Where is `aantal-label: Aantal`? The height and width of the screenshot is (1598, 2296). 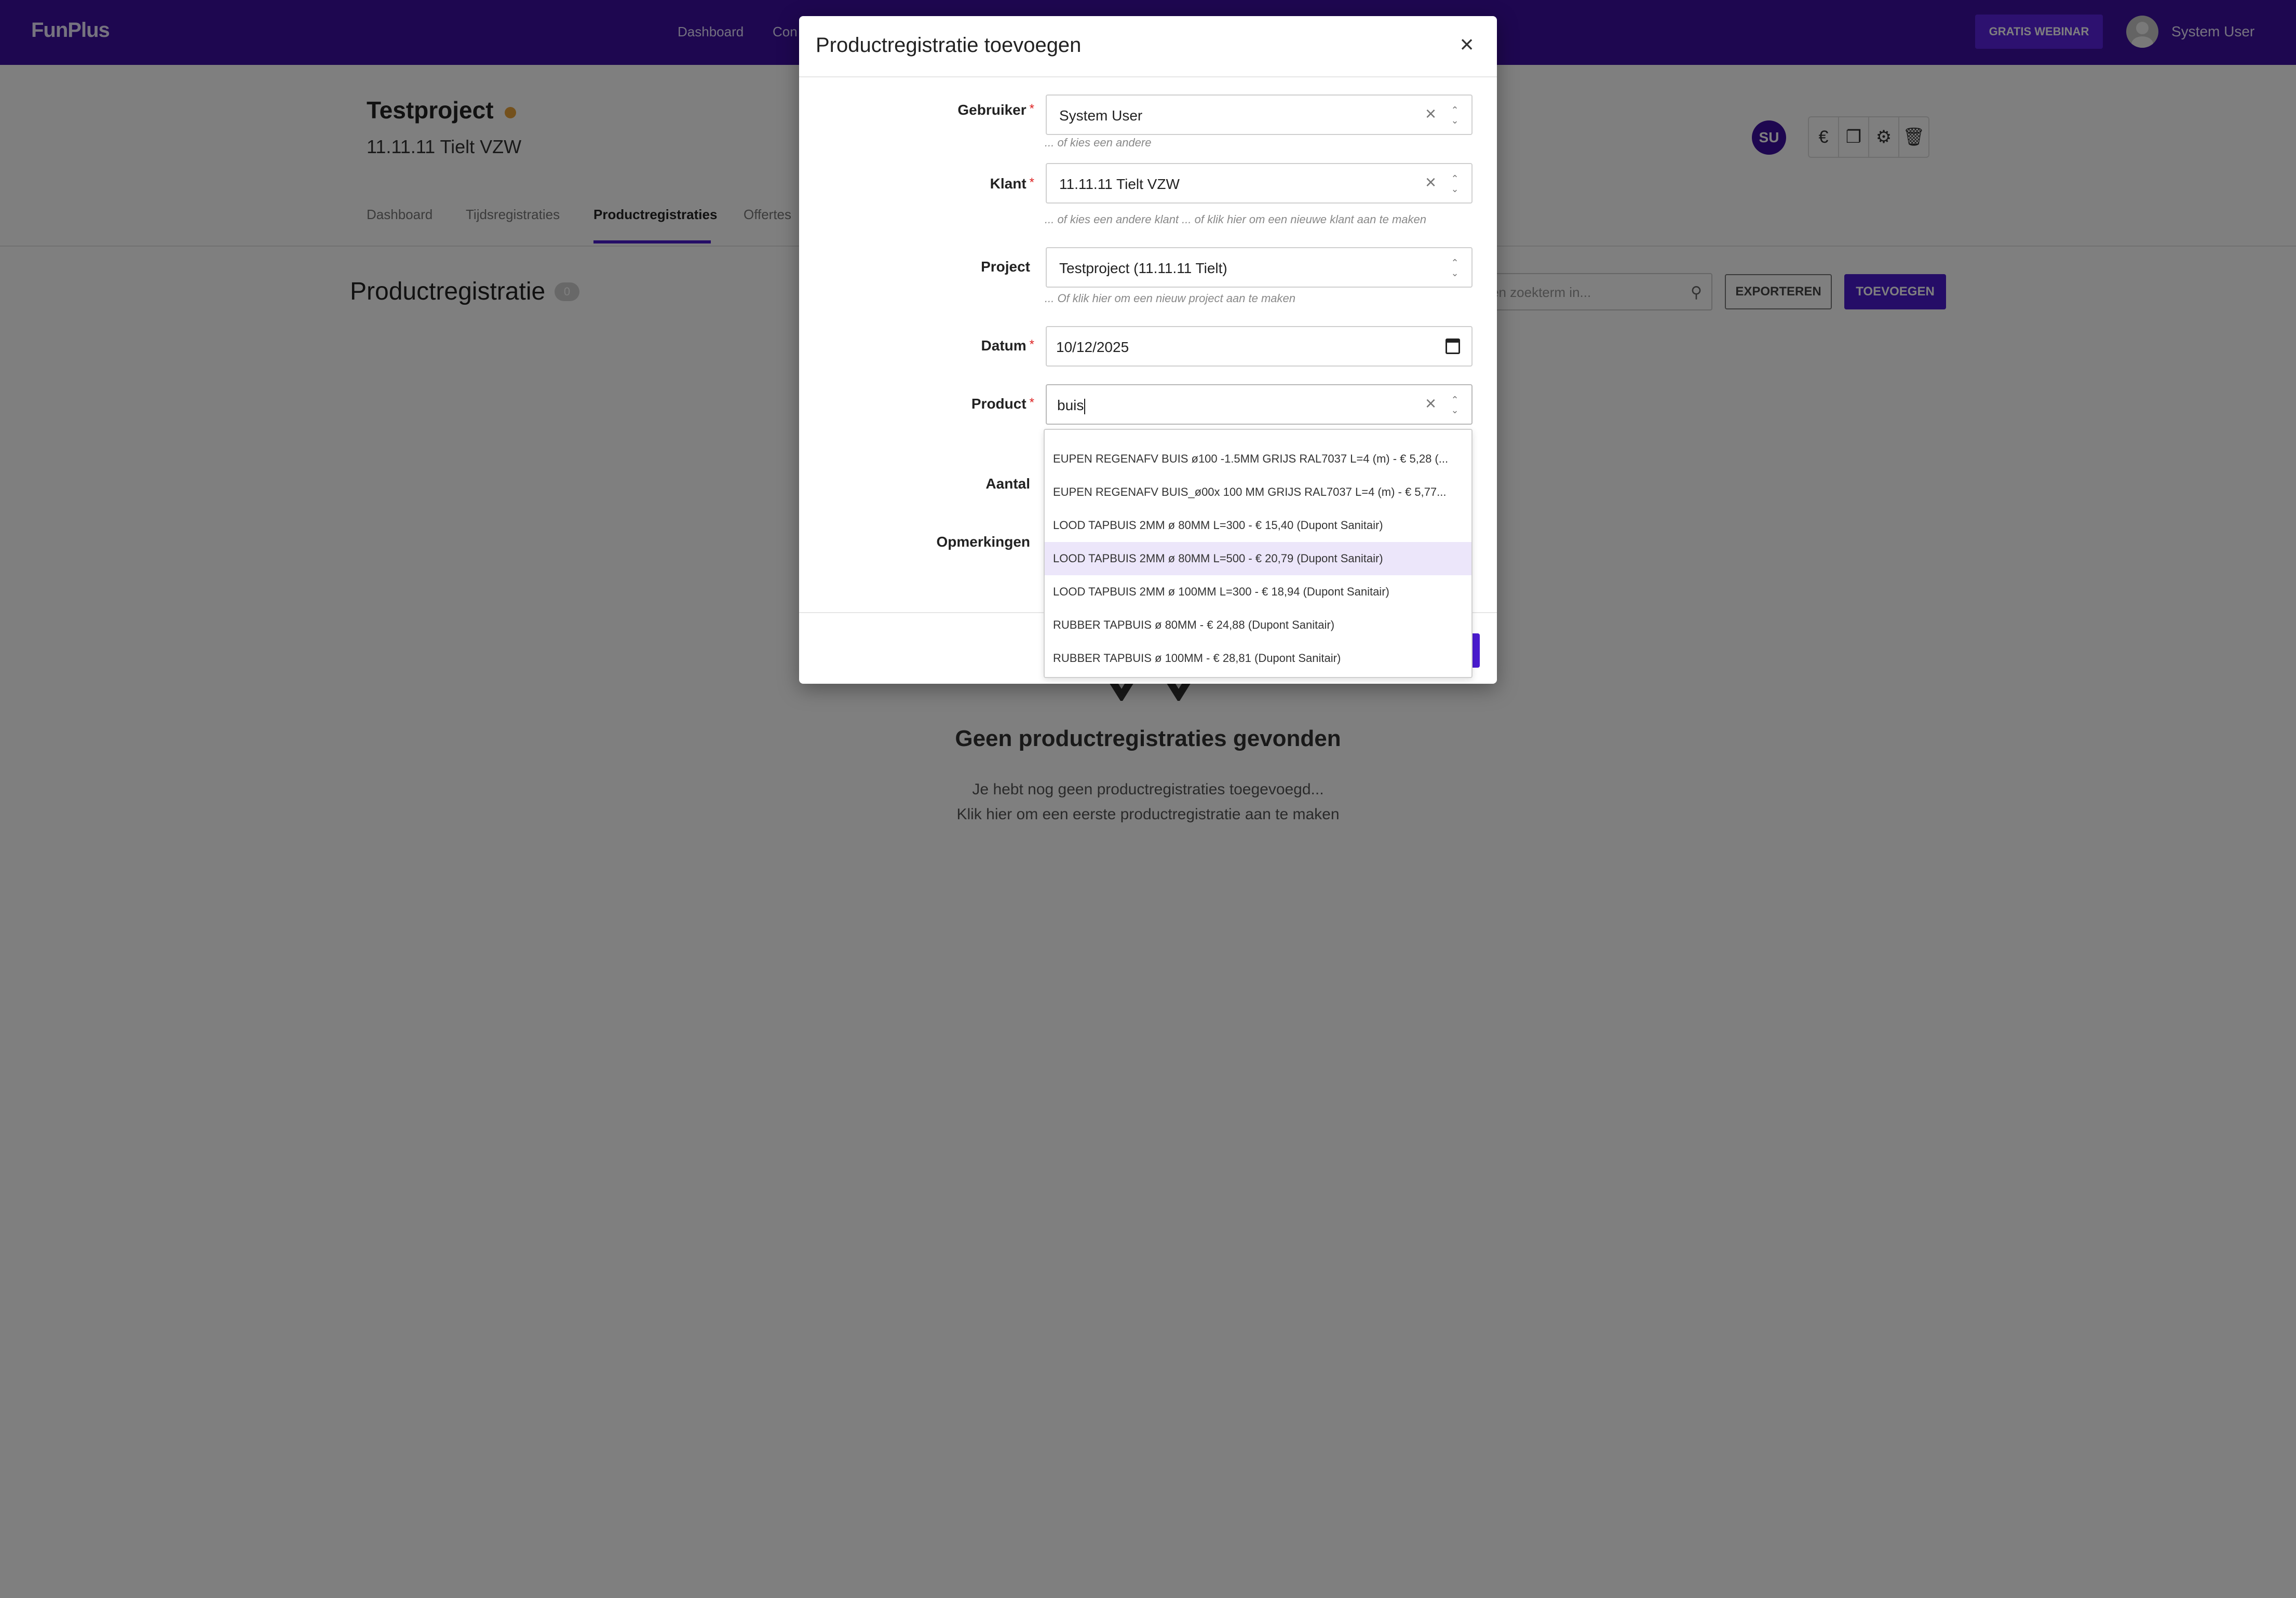
aantal-label: Aantal is located at coordinates (1007, 484).